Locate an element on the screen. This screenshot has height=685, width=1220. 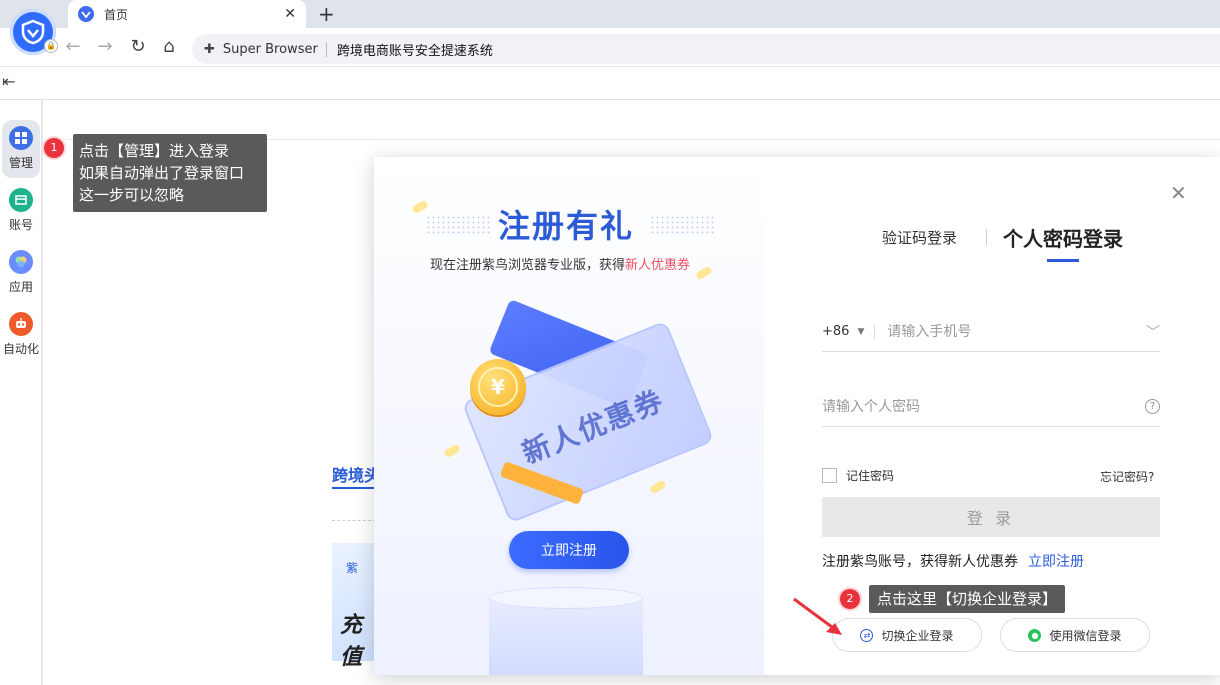
step2-tooltip: 点击这里【切换企业登录】 is located at coordinates (967, 599).